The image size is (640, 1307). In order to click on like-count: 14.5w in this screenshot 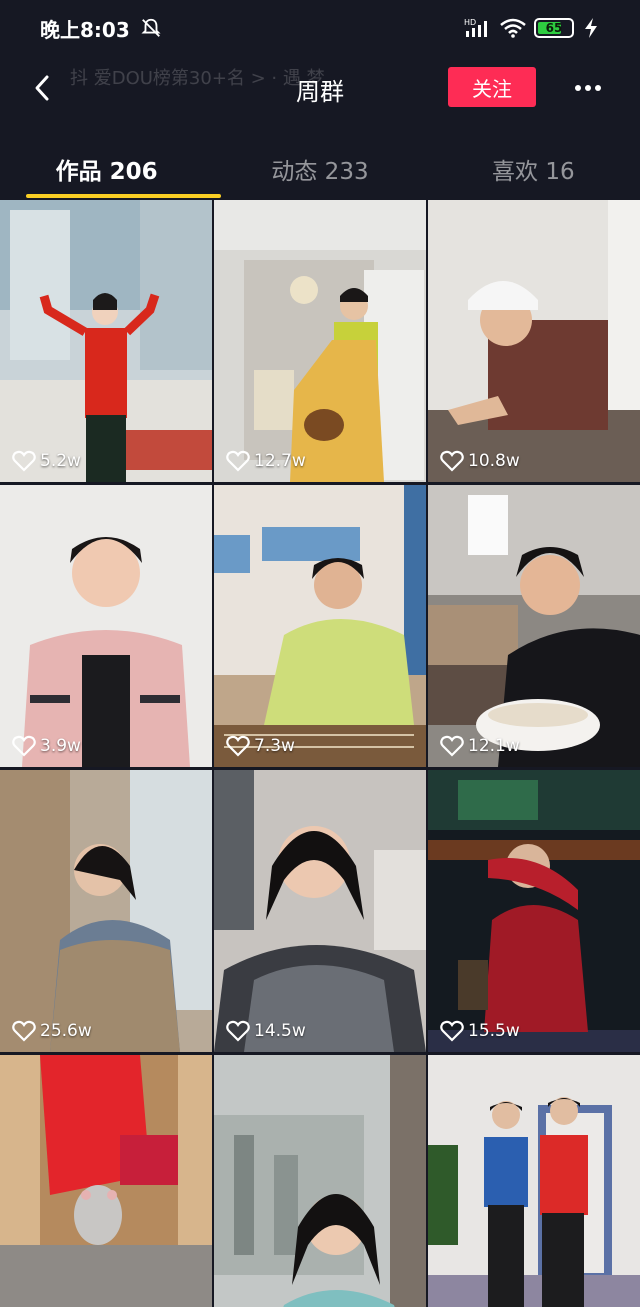, I will do `click(266, 1031)`.